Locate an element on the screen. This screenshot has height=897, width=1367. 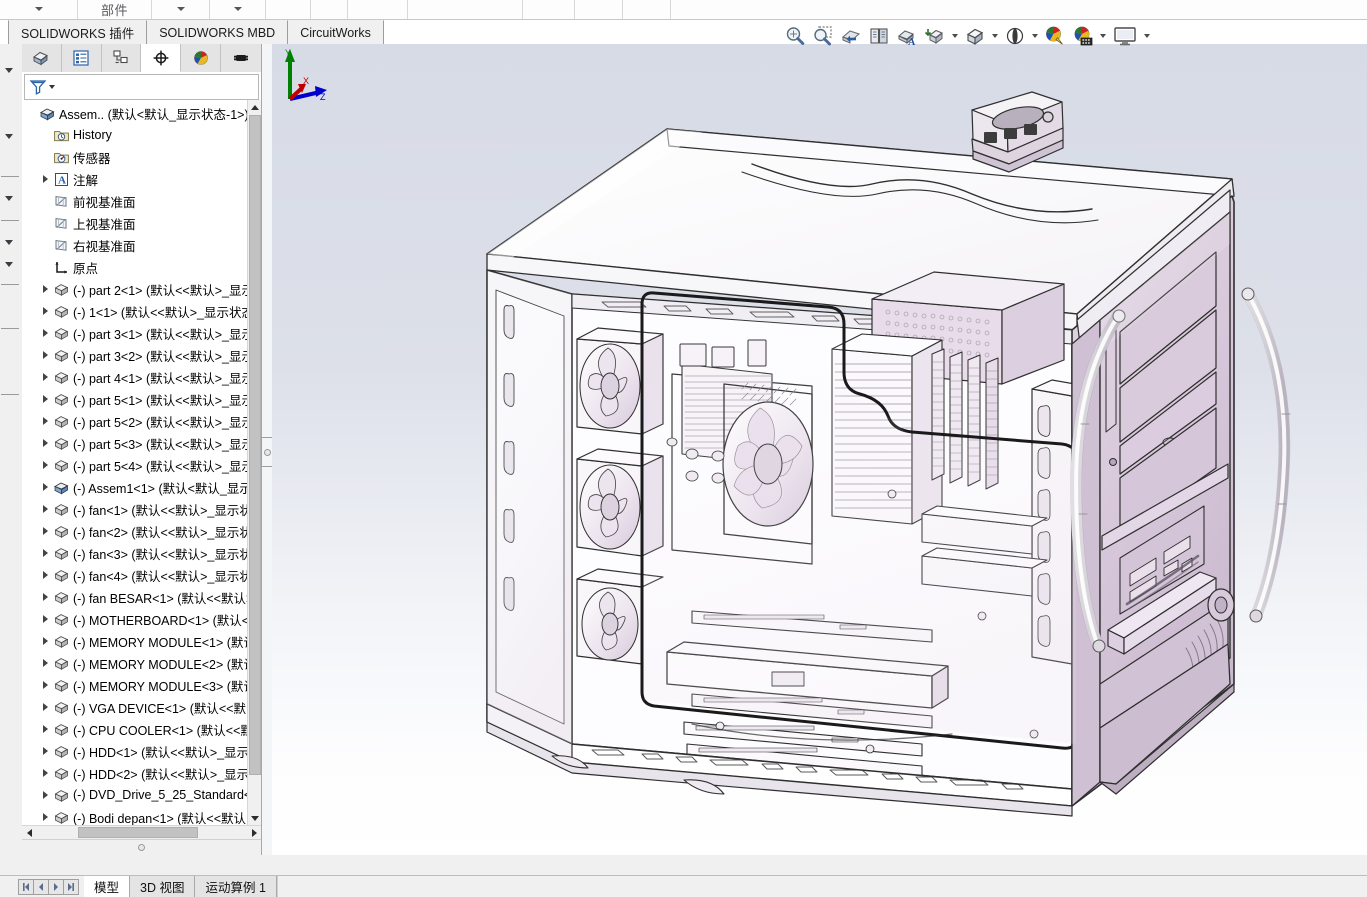
tree-vertical-scrollbar is located at coordinates (254, 462).